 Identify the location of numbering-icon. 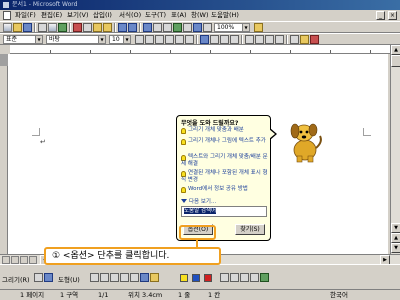
(249, 39).